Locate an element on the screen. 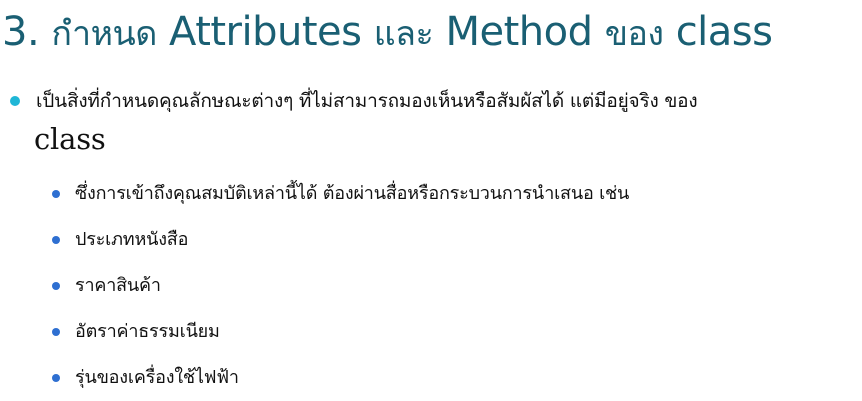 The image size is (862, 401). slide-title: 3. กำหนด Attributes และ Method ของ class is located at coordinates (432, 33).